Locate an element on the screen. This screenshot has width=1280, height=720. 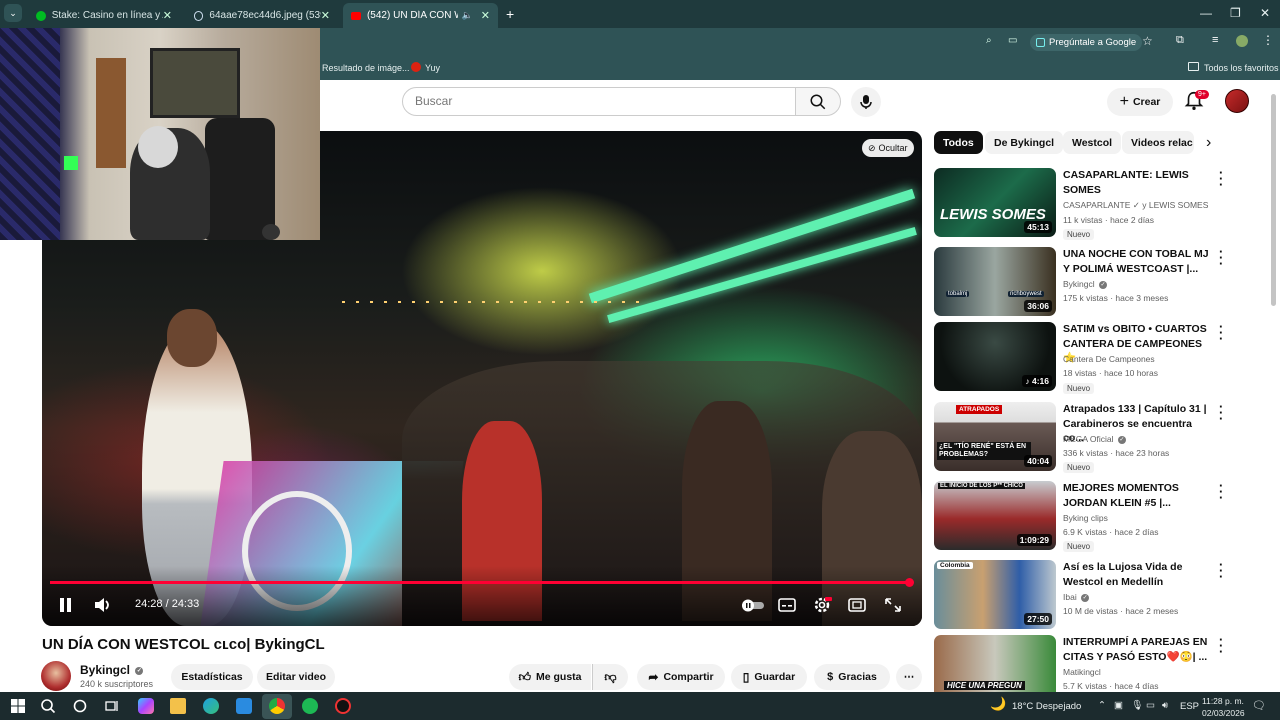
search-icon is located at coordinates (48, 706).